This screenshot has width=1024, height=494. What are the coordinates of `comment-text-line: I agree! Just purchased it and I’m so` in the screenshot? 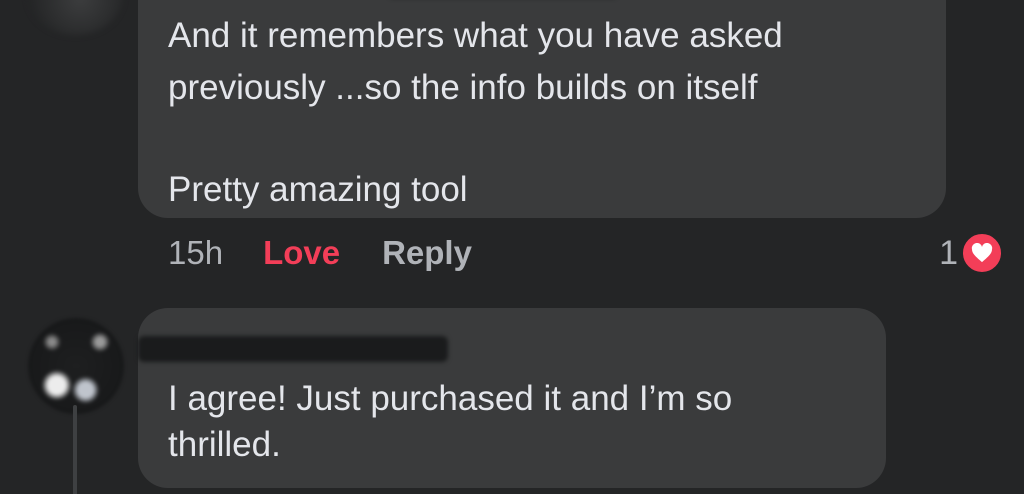 It's located at (450, 398).